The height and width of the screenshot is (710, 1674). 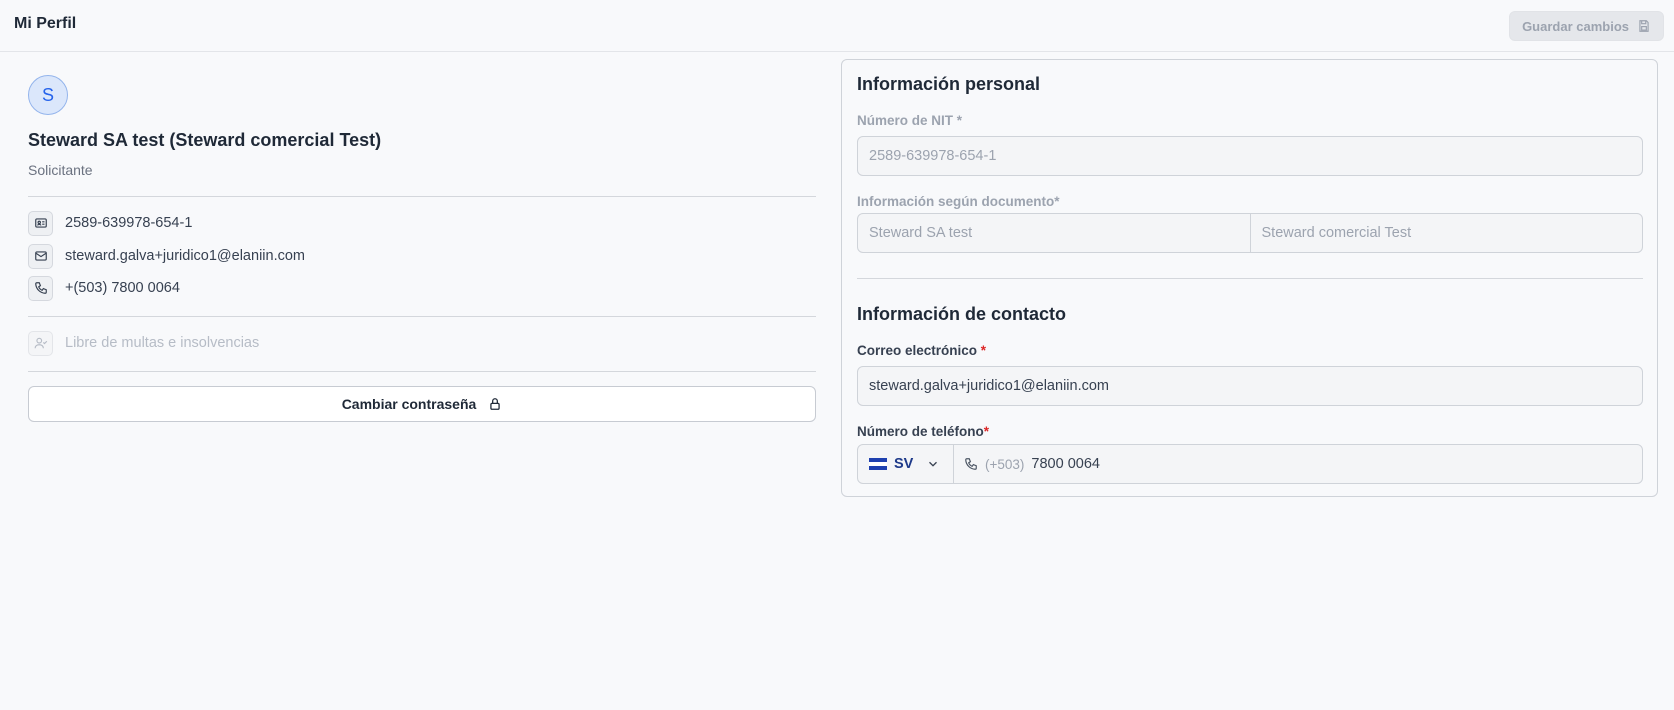 I want to click on status-text: Libre de multas e insolvencias, so click(x=162, y=343).